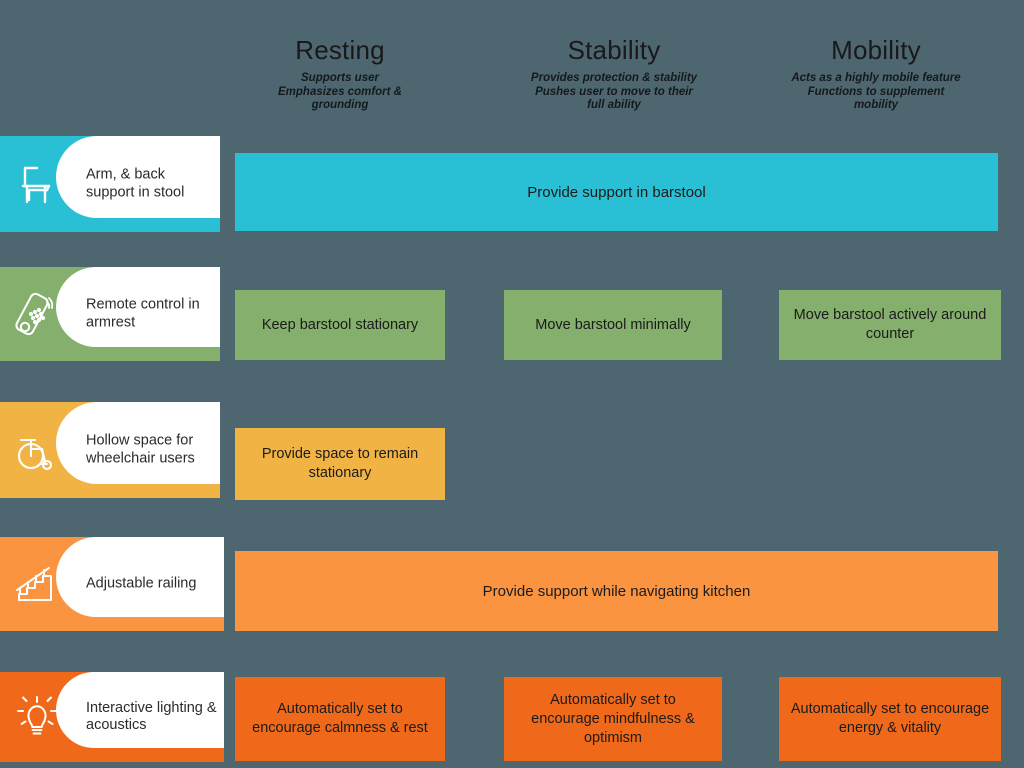 The image size is (1024, 768). I want to click on matrix-cell-adjustable-railing-all: Provide support while navigating kitchen, so click(616, 591).